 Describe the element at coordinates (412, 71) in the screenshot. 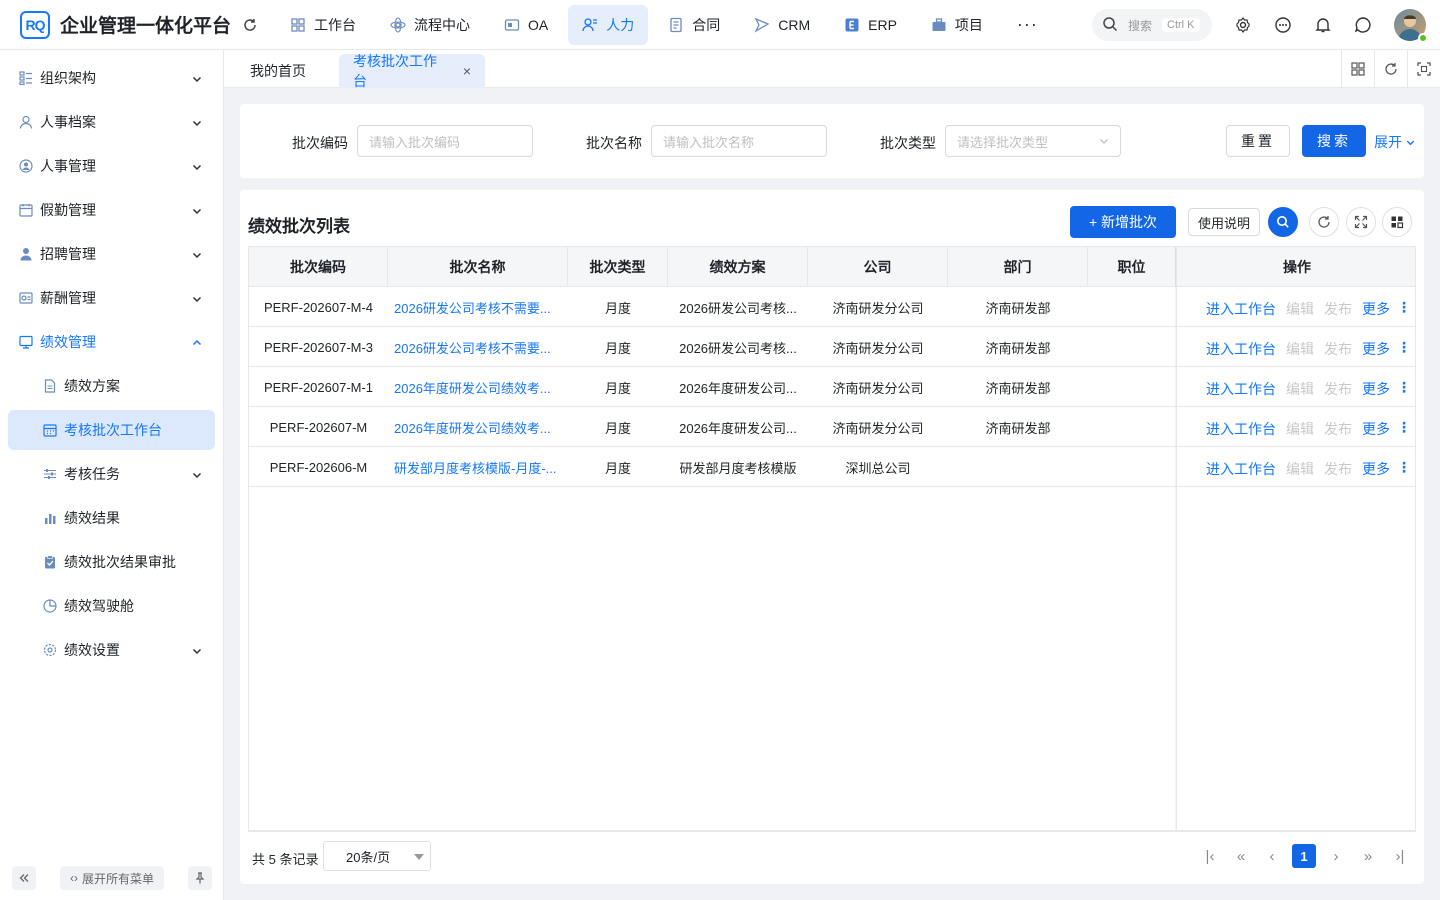

I see `tab-batch-workbench: 考核批次工作台 ×` at that location.